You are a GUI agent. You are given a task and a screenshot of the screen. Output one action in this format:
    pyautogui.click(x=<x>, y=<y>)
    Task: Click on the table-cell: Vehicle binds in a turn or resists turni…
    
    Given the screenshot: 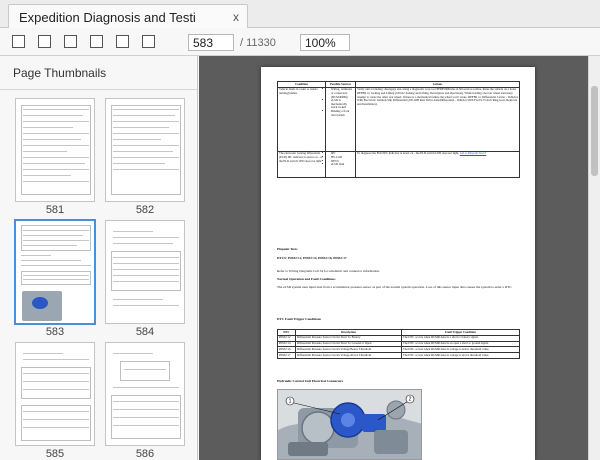 What is the action you would take?
    pyautogui.click(x=301, y=119)
    